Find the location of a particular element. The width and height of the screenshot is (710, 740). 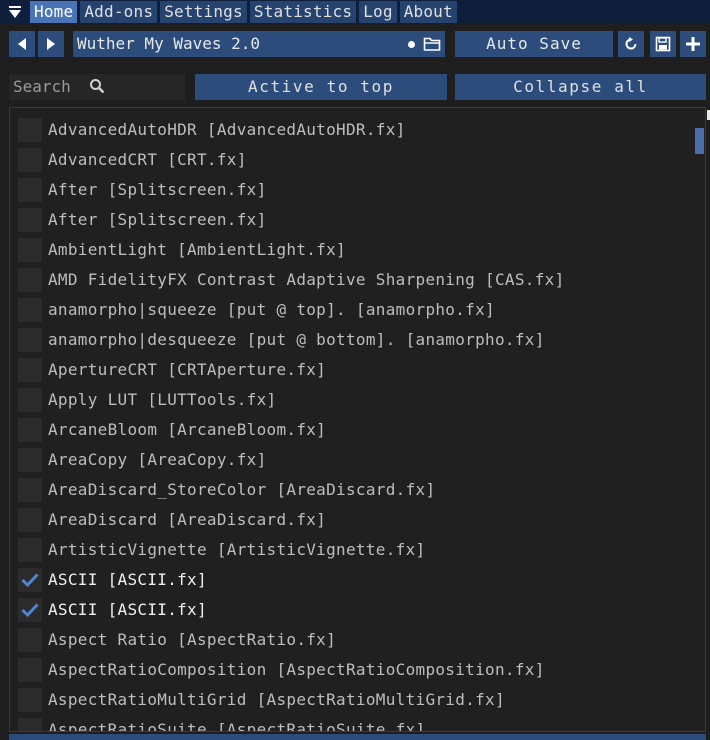

reload-icon is located at coordinates (631, 43).